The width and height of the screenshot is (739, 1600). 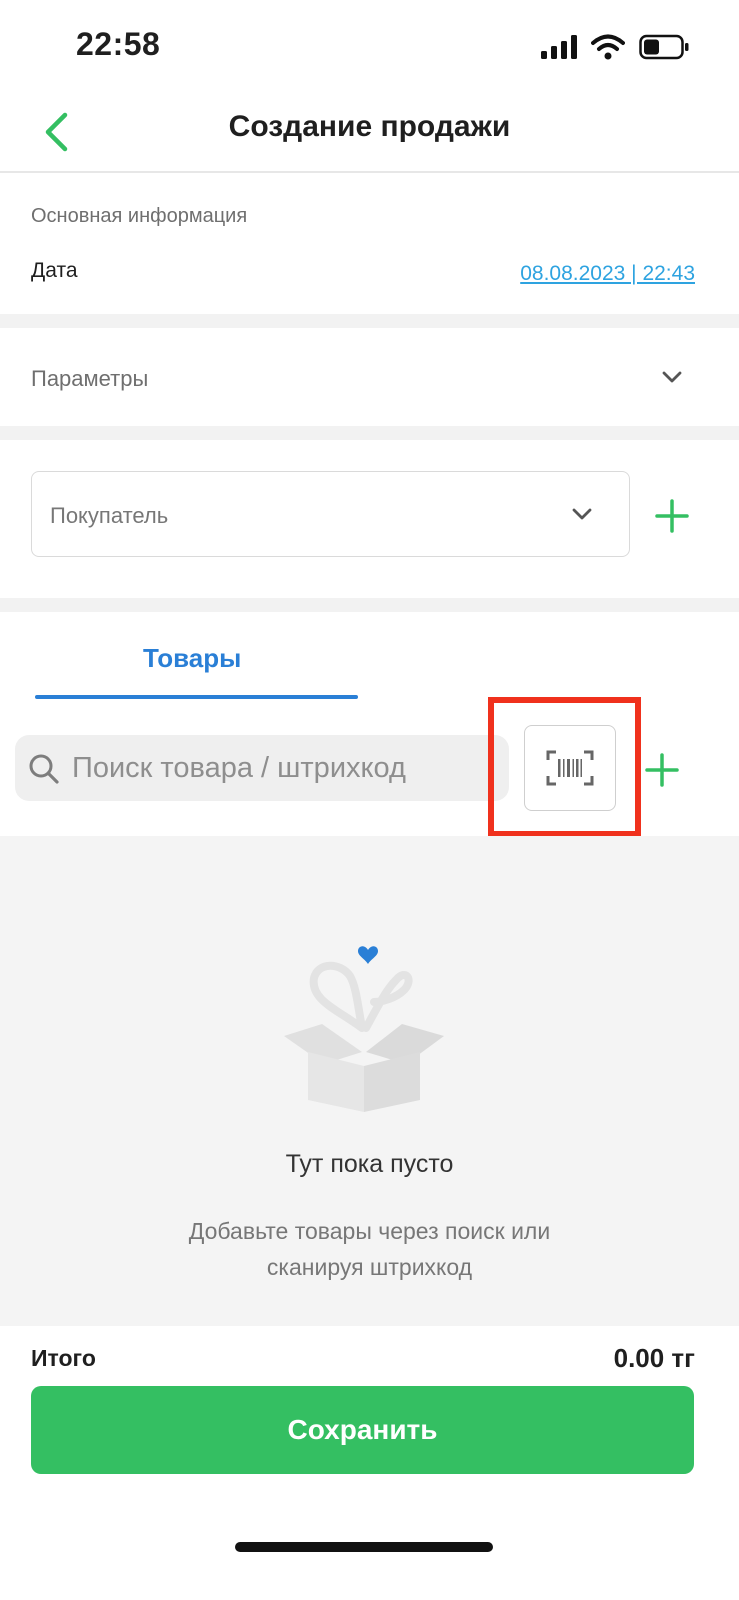 What do you see at coordinates (109, 515) in the screenshot?
I see `buyer-placeholder: Покупатель` at bounding box center [109, 515].